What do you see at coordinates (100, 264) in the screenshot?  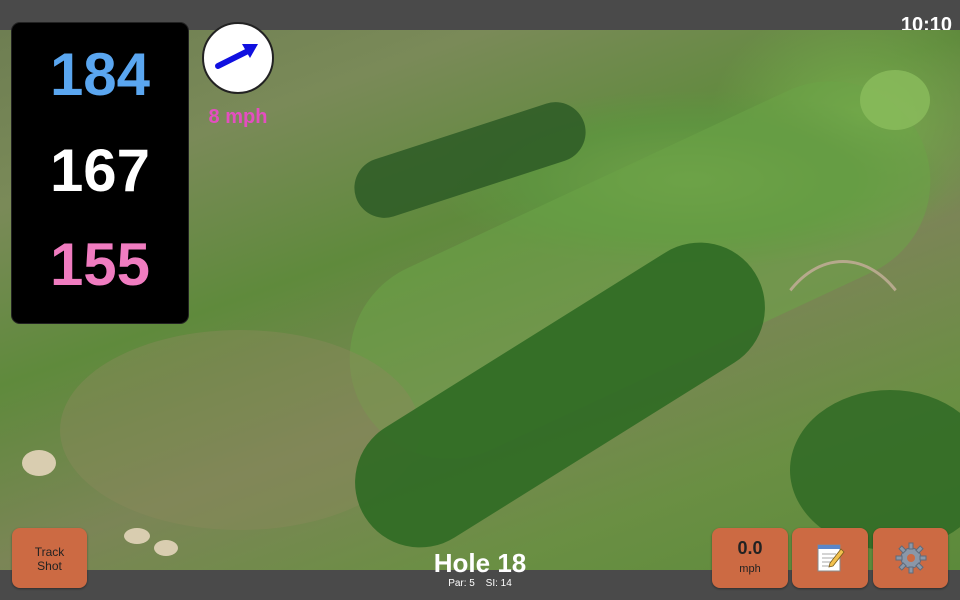 I see `distance-front: 155` at bounding box center [100, 264].